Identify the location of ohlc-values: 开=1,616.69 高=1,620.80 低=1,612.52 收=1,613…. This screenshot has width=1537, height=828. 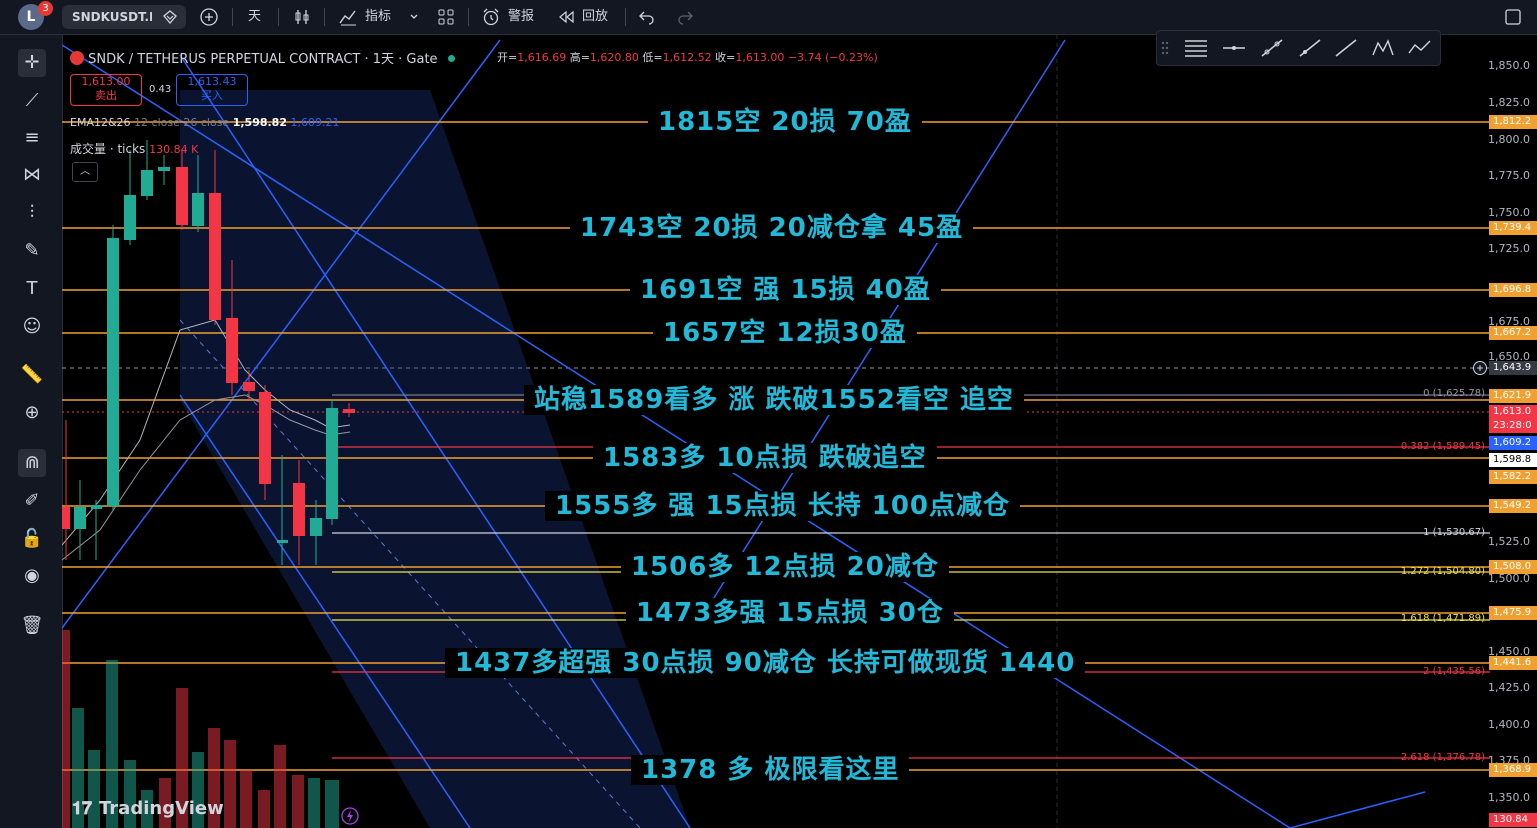
(687, 57).